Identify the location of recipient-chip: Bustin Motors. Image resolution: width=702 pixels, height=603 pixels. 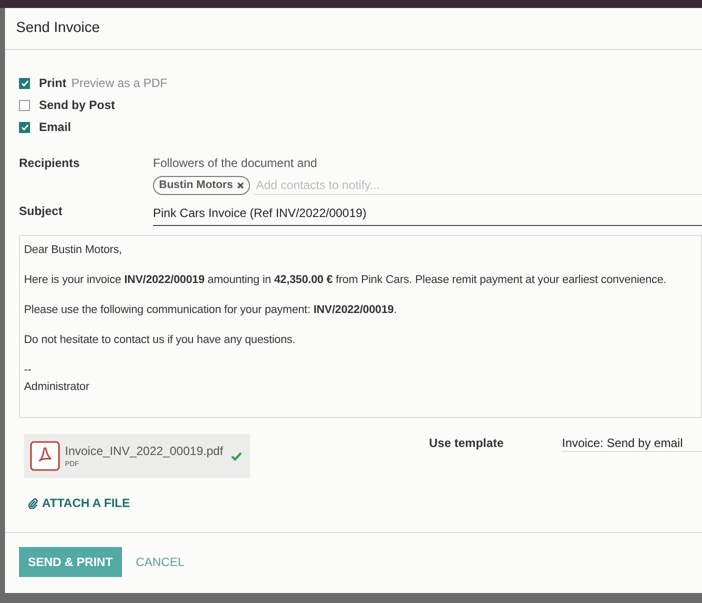
(201, 185).